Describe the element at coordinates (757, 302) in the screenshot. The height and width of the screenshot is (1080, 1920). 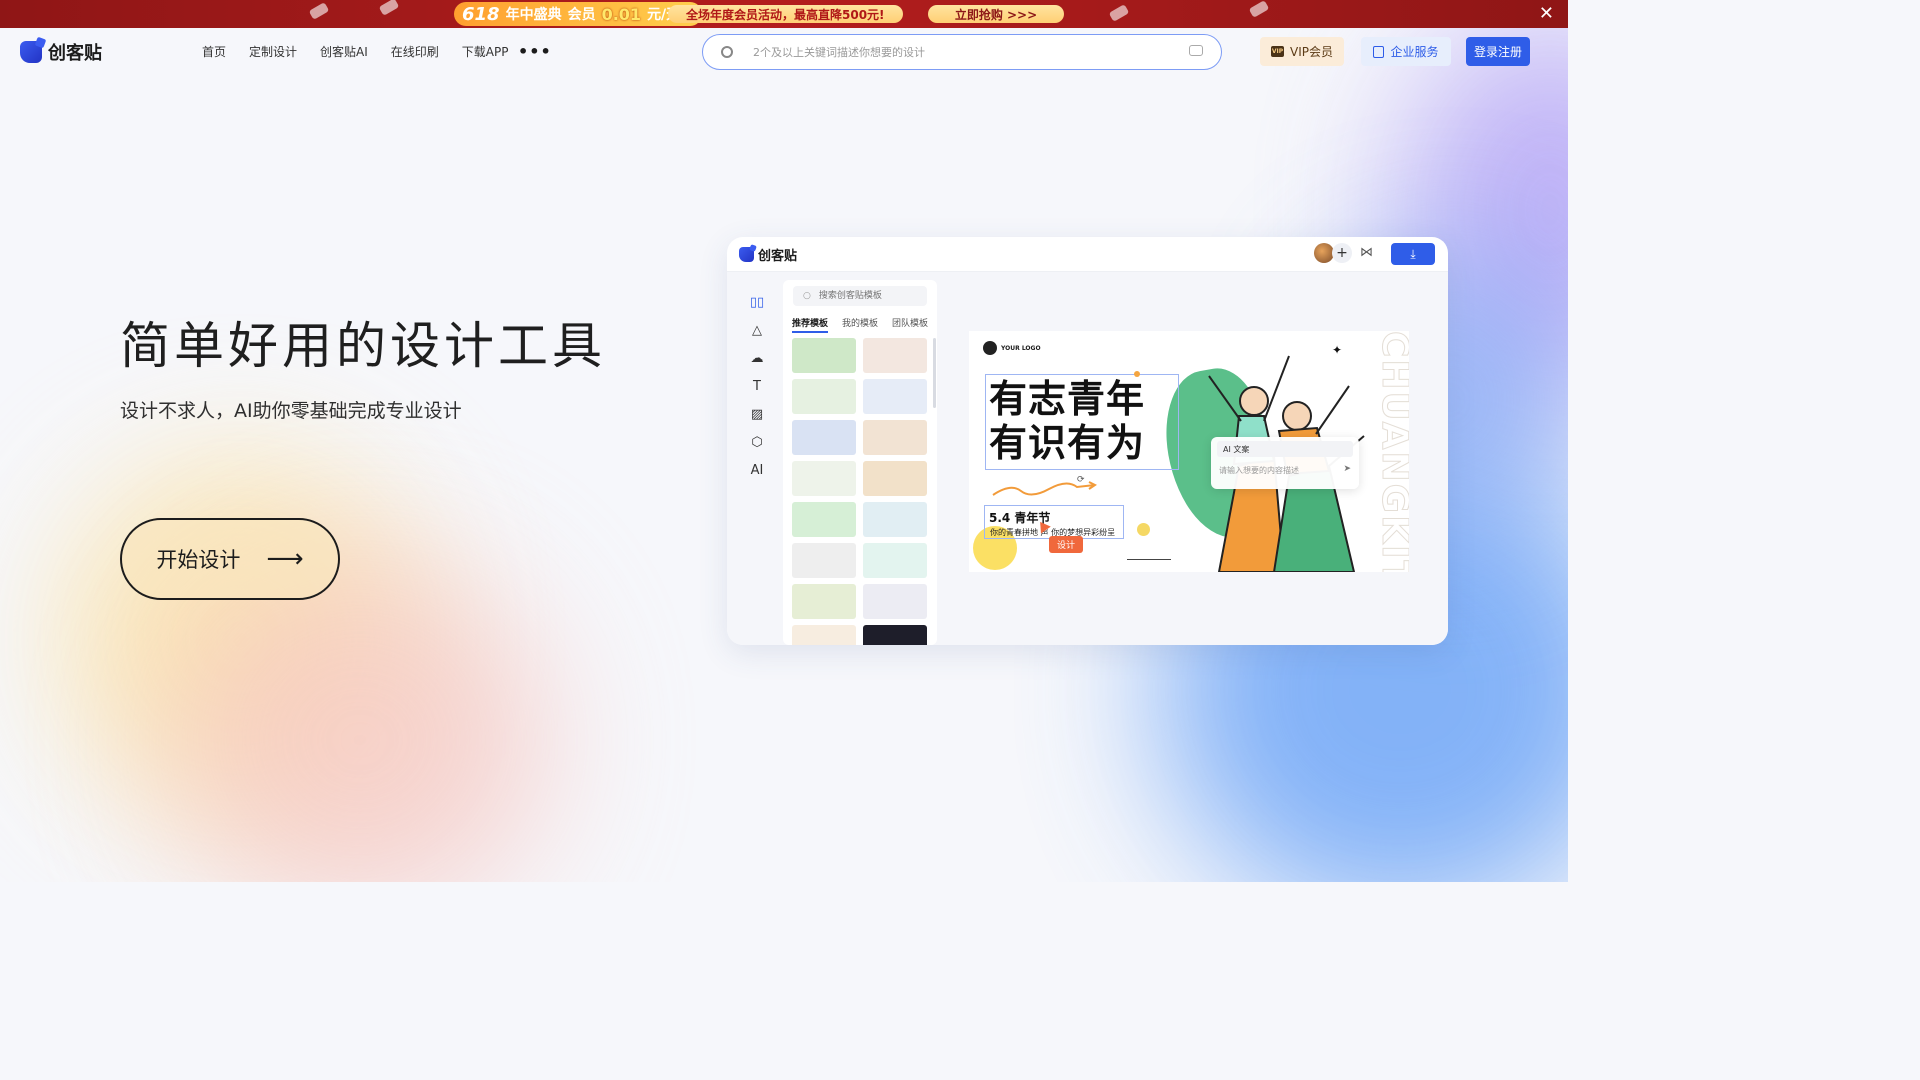
I see `template-icon: ▯▯` at that location.